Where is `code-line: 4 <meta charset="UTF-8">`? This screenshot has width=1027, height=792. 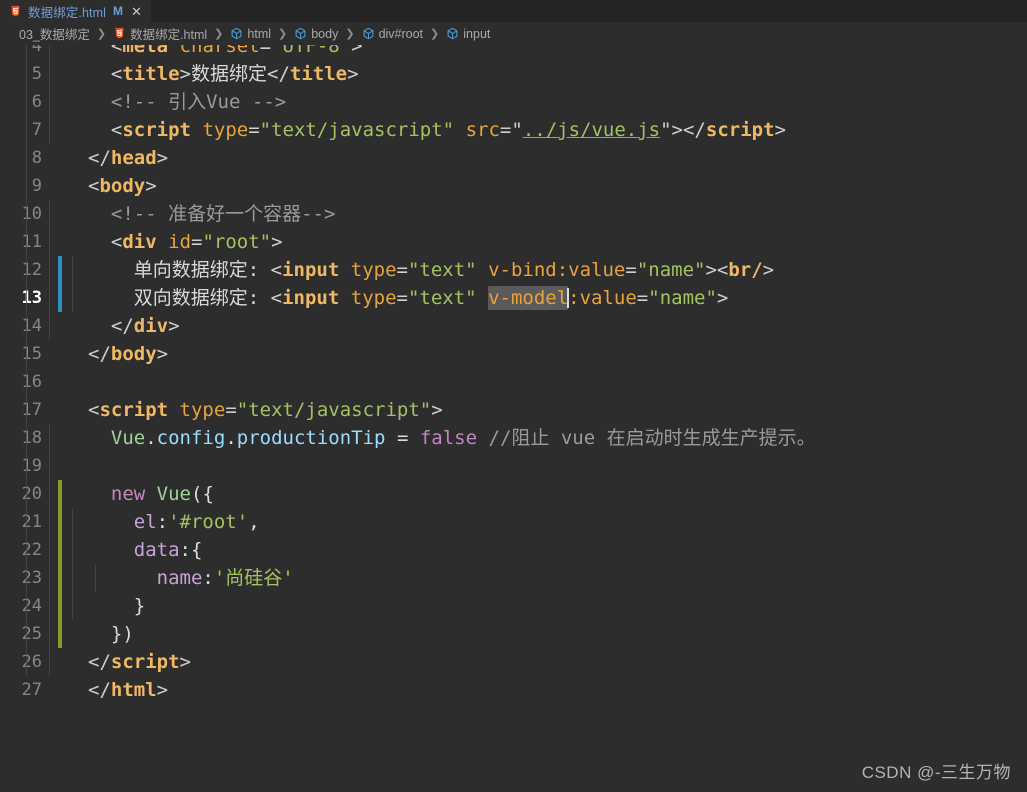 code-line: 4 <meta charset="UTF-8"> is located at coordinates (513, 52).